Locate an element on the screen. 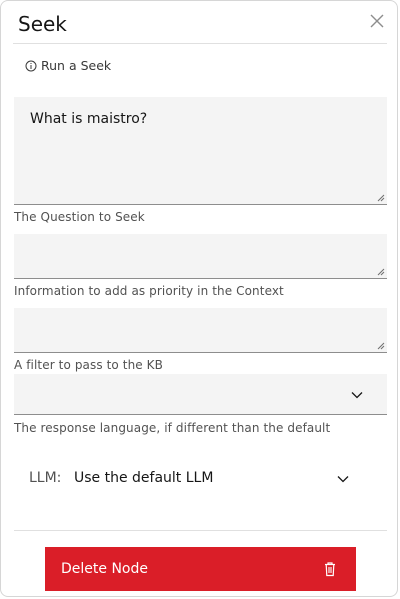 The image size is (400, 599). panel-title: Seek is located at coordinates (42, 24).